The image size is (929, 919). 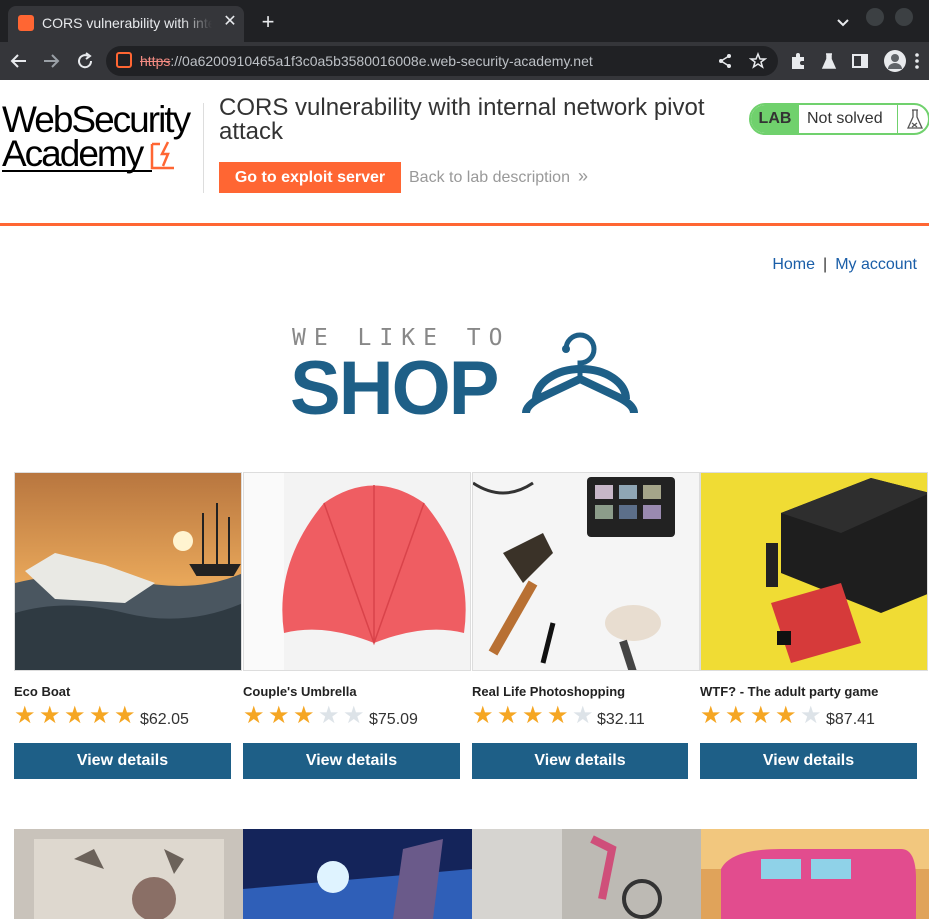 What do you see at coordinates (51, 61) in the screenshot?
I see `arrow-right-icon` at bounding box center [51, 61].